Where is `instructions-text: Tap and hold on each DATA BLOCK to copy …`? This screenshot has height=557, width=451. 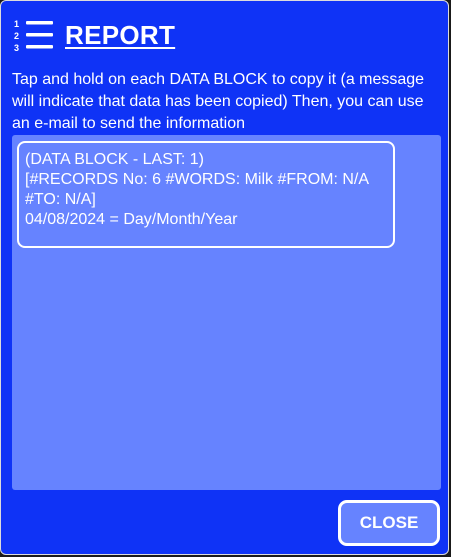
instructions-text: Tap and hold on each DATA BLOCK to copy … is located at coordinates (218, 101).